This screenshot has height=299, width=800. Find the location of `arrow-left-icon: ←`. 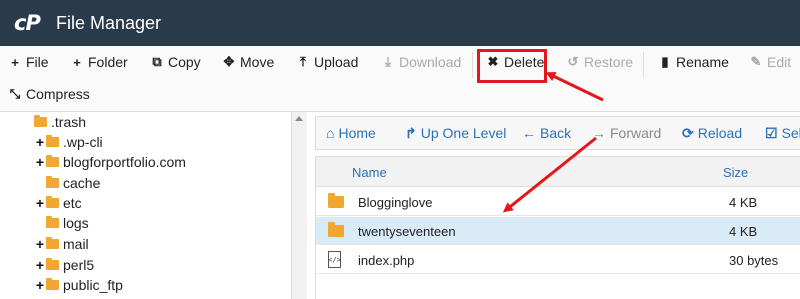

arrow-left-icon: ← is located at coordinates (529, 133).